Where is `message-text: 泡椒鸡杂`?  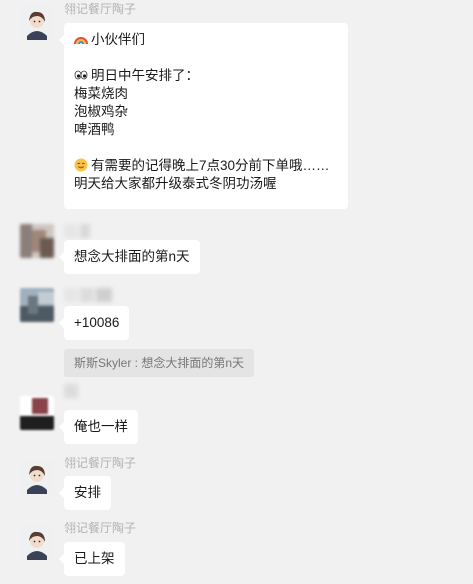 message-text: 泡椒鸡杂 is located at coordinates (101, 111).